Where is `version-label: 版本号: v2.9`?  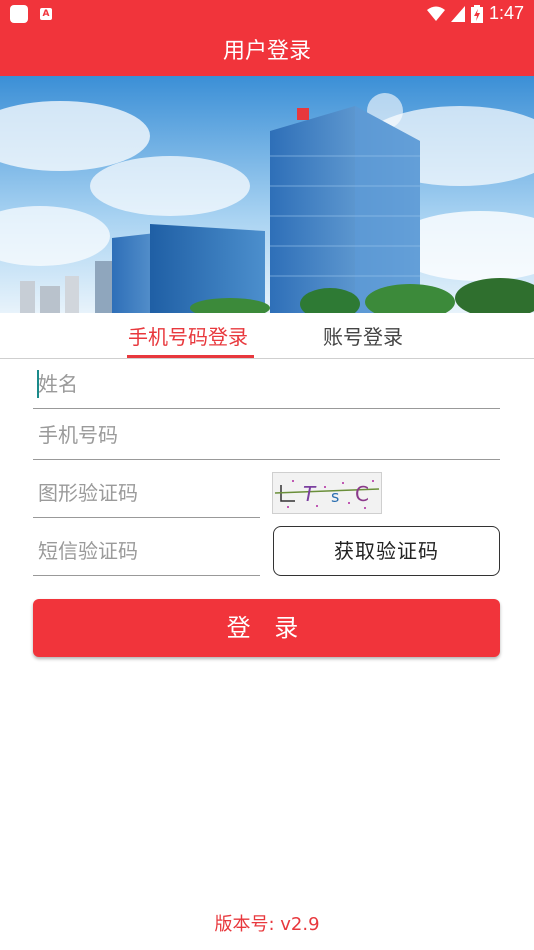 version-label: 版本号: v2.9 is located at coordinates (267, 924).